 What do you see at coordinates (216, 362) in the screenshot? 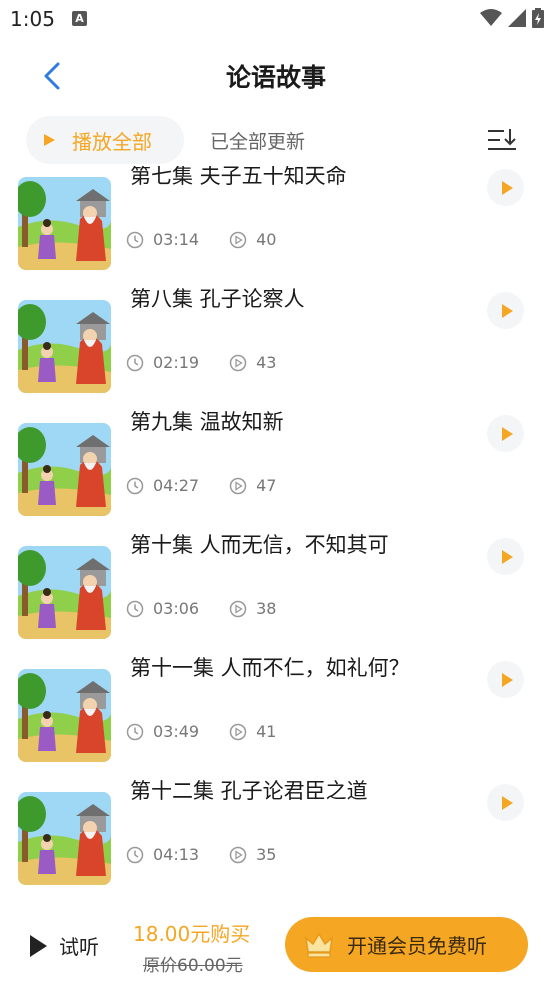
I see `episode-meta: 02:19 43` at bounding box center [216, 362].